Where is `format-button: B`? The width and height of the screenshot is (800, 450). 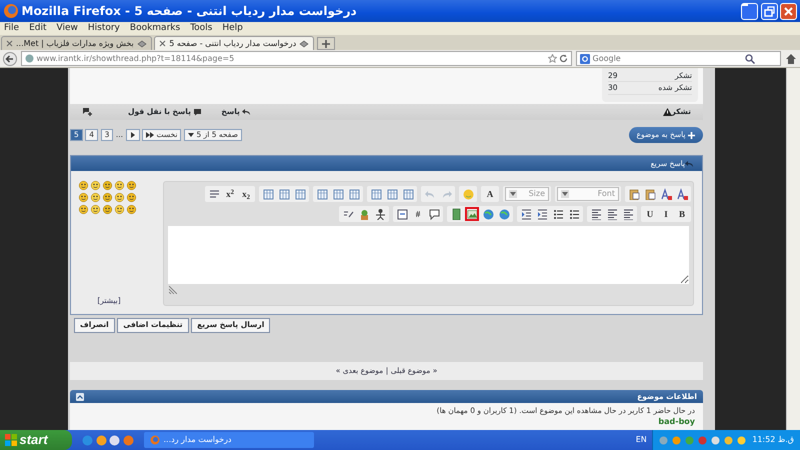 format-button: B is located at coordinates (682, 214).